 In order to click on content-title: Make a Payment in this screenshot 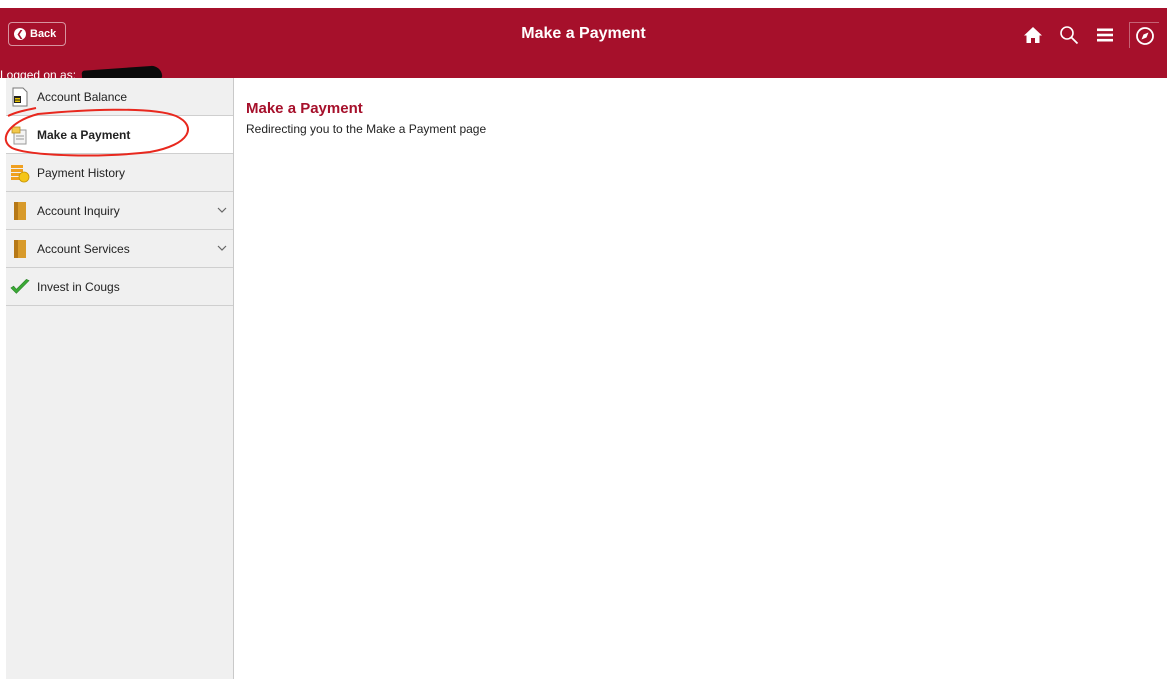, I will do `click(304, 108)`.